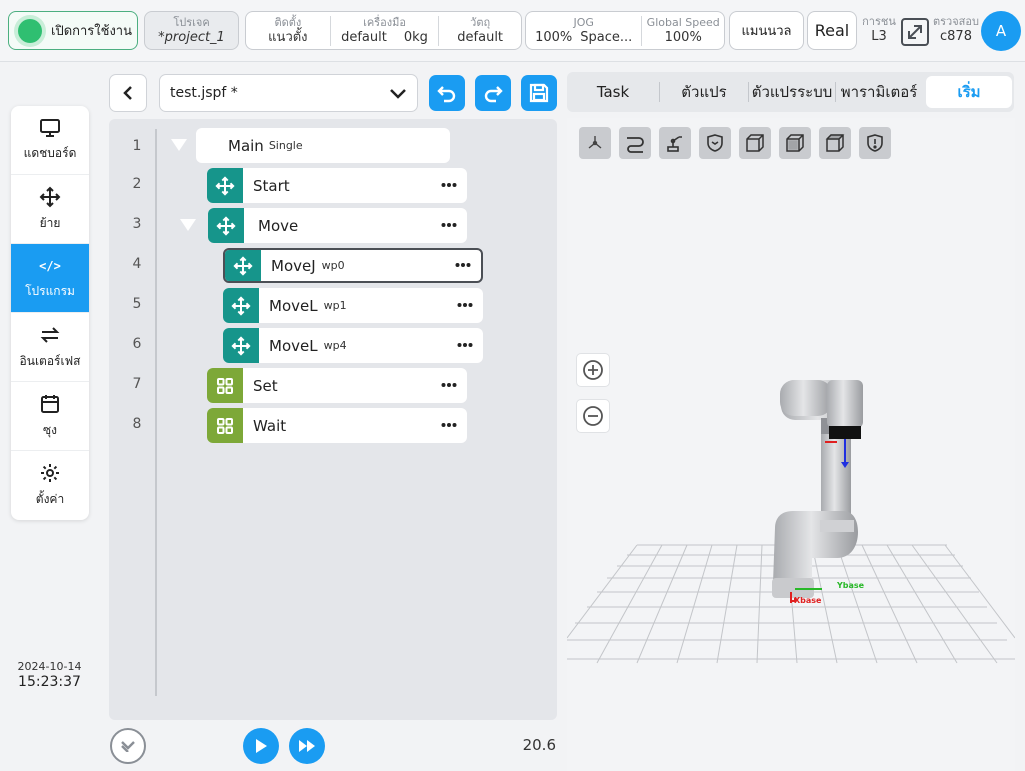 This screenshot has width=1025, height=771. What do you see at coordinates (337, 425) in the screenshot?
I see `tree-node-wait: Wait` at bounding box center [337, 425].